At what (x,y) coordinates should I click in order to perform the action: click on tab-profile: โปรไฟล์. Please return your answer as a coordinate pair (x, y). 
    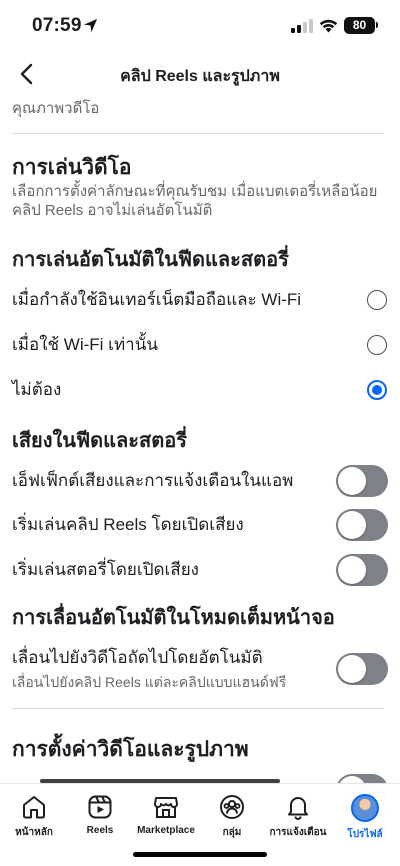
    Looking at the image, I should click on (365, 820).